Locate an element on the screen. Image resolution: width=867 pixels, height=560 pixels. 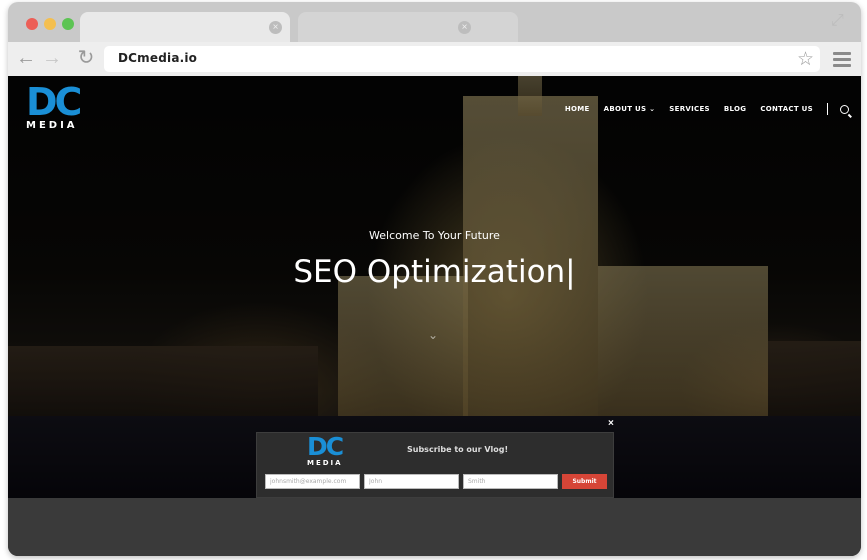
browser-menu-icon is located at coordinates (842, 61).